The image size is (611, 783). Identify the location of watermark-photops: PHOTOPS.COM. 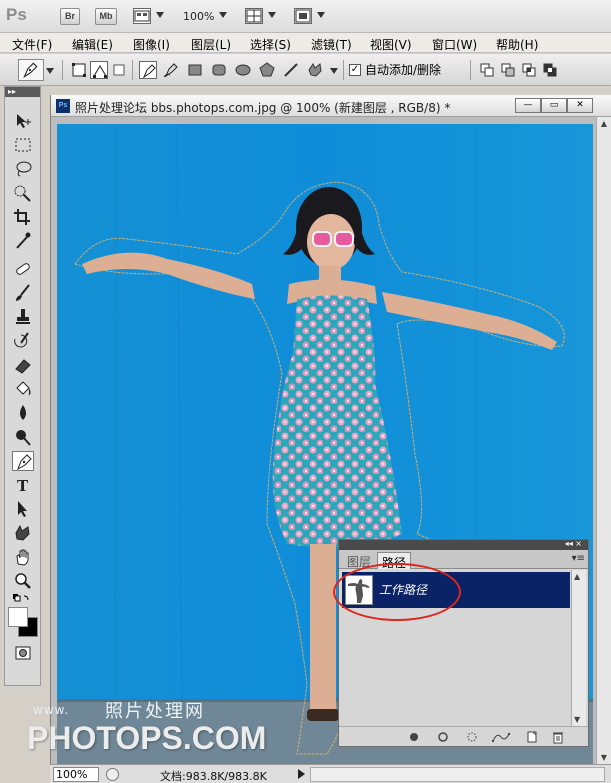
(147, 738).